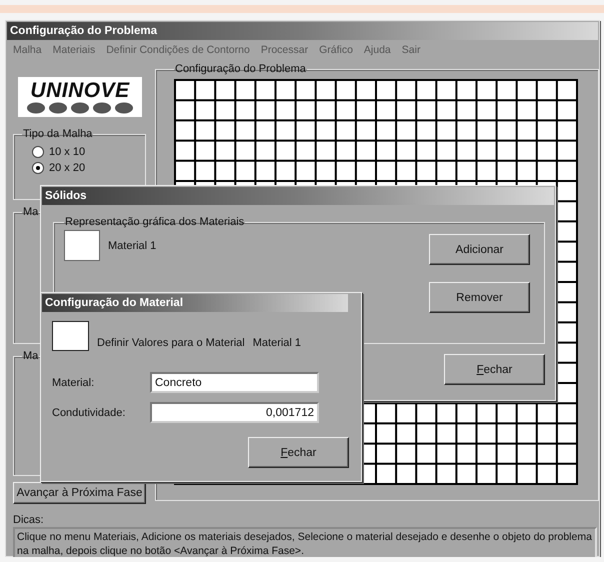  Describe the element at coordinates (234, 382) in the screenshot. I see `input-field: Concreto` at that location.